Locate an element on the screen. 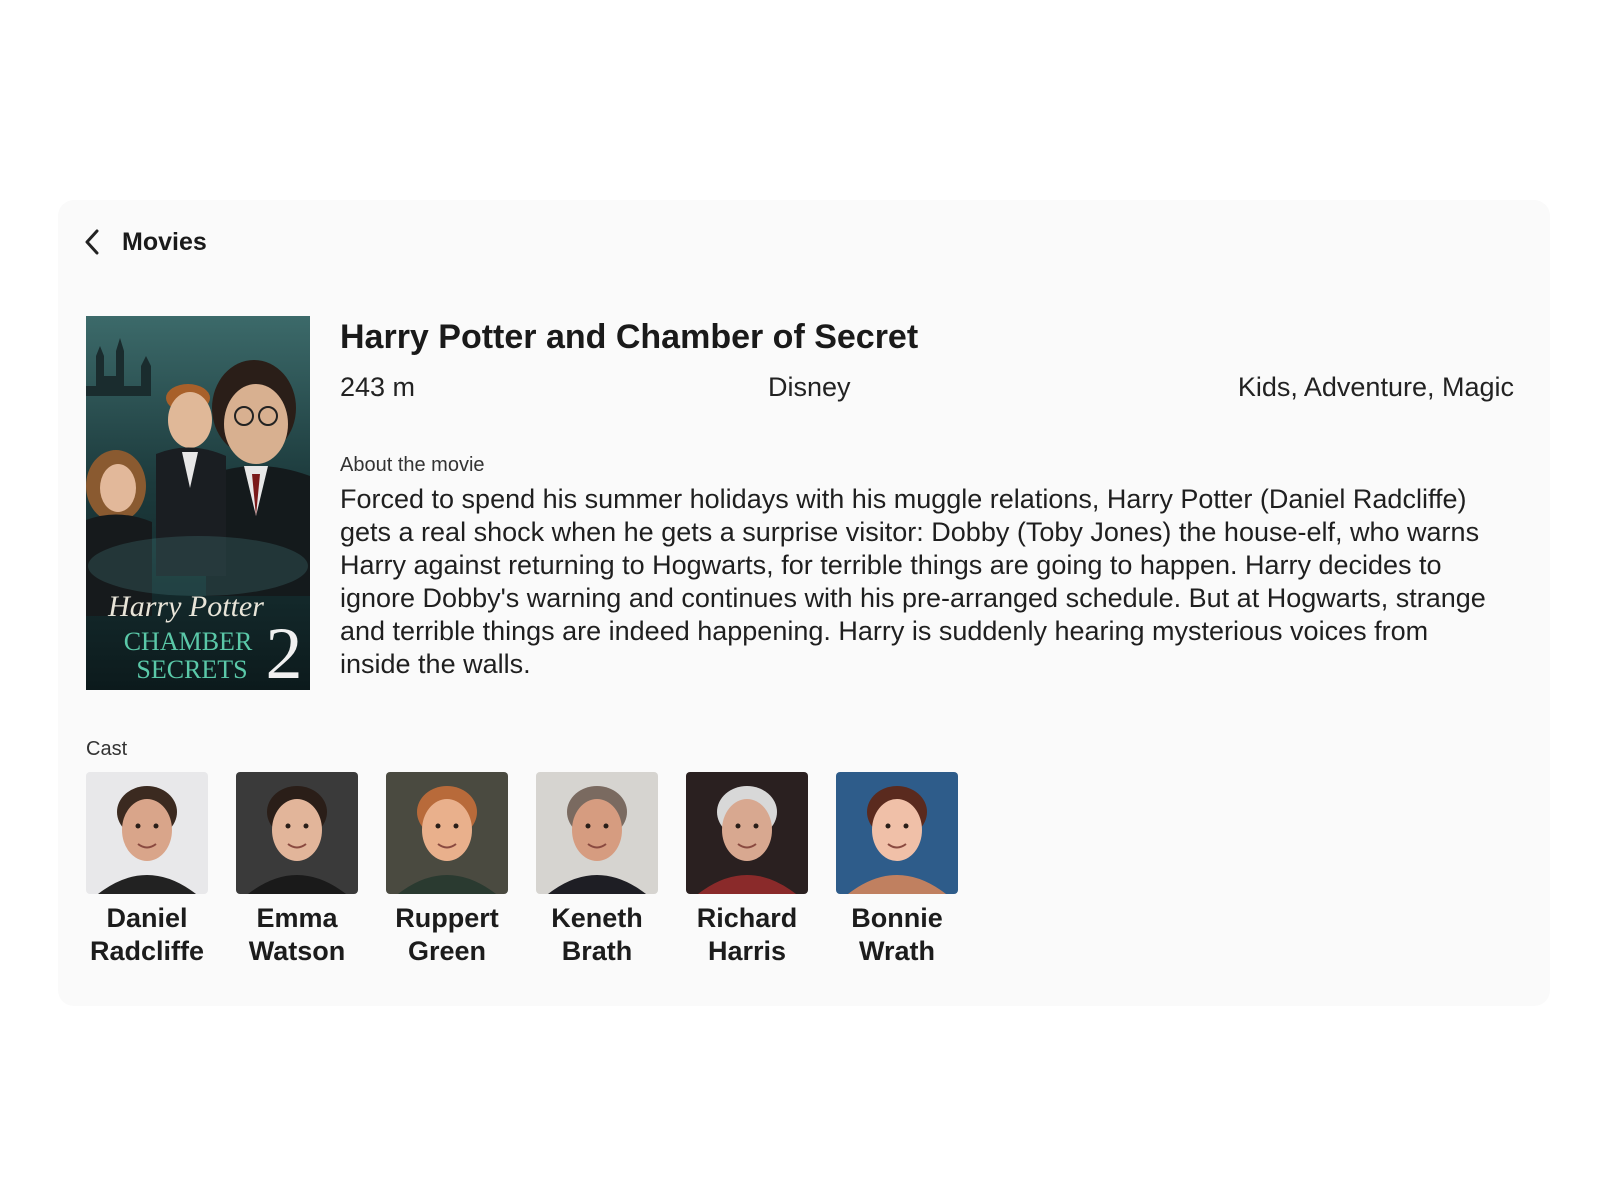  about-label: About the movie is located at coordinates (412, 465).